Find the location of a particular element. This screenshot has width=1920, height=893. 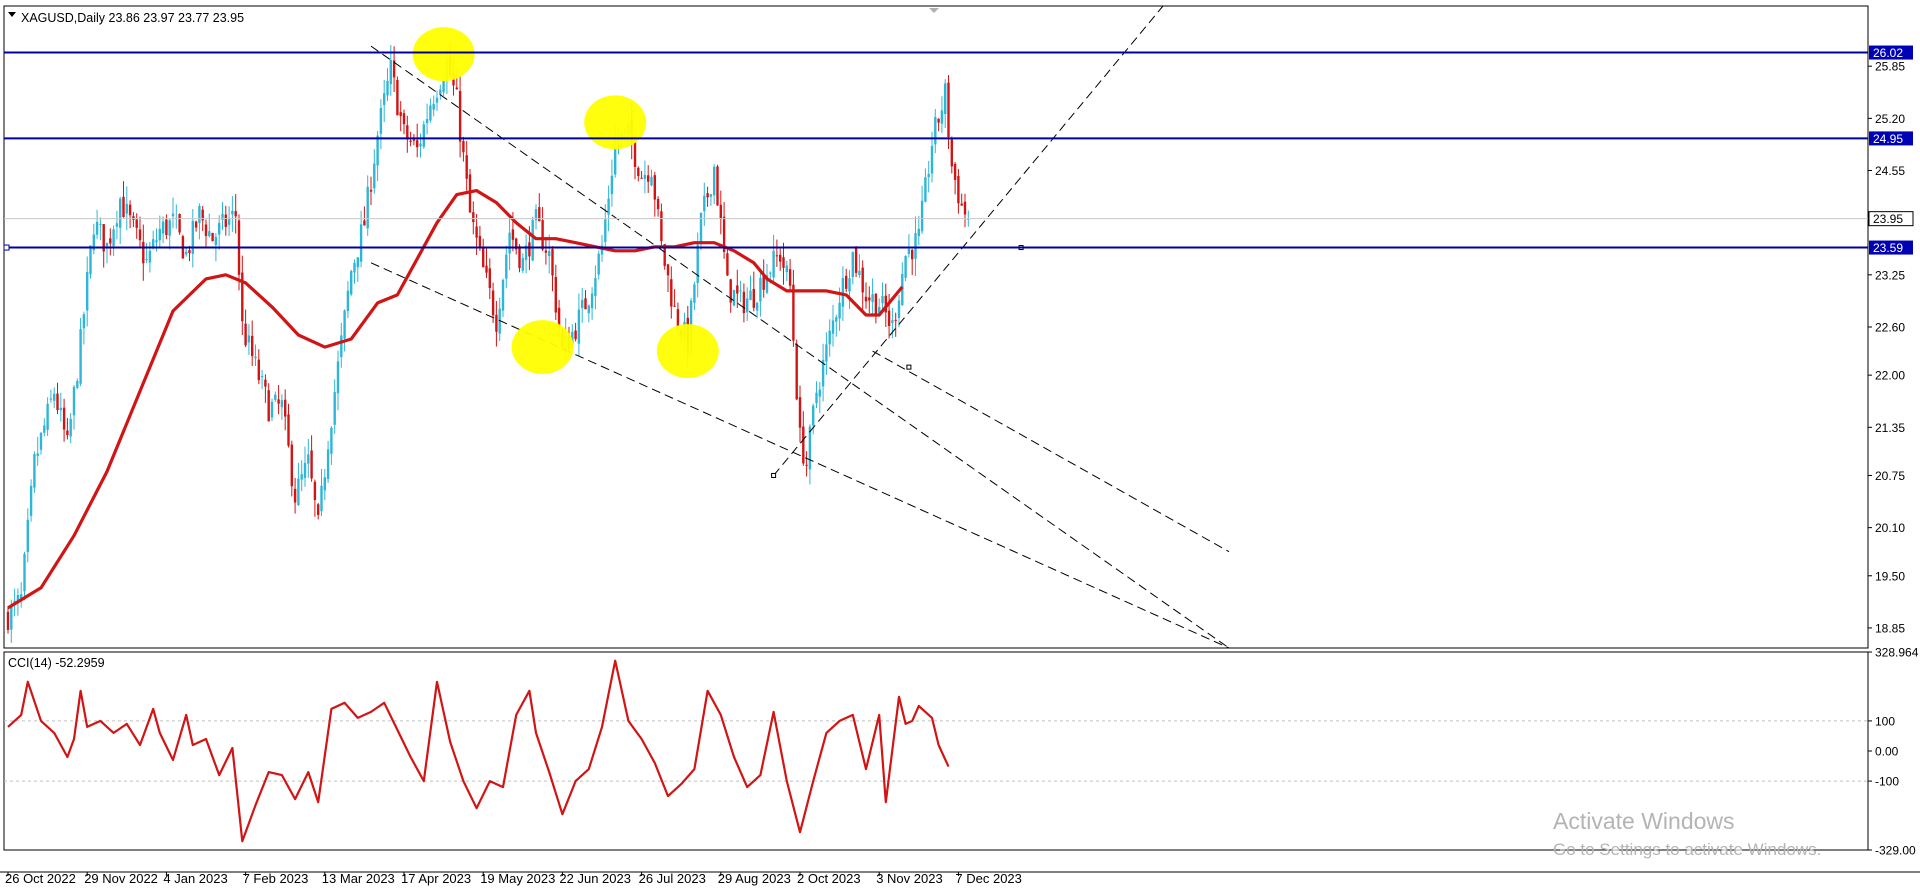

time-axis-label: 7 Dec 2023 is located at coordinates (988, 878).